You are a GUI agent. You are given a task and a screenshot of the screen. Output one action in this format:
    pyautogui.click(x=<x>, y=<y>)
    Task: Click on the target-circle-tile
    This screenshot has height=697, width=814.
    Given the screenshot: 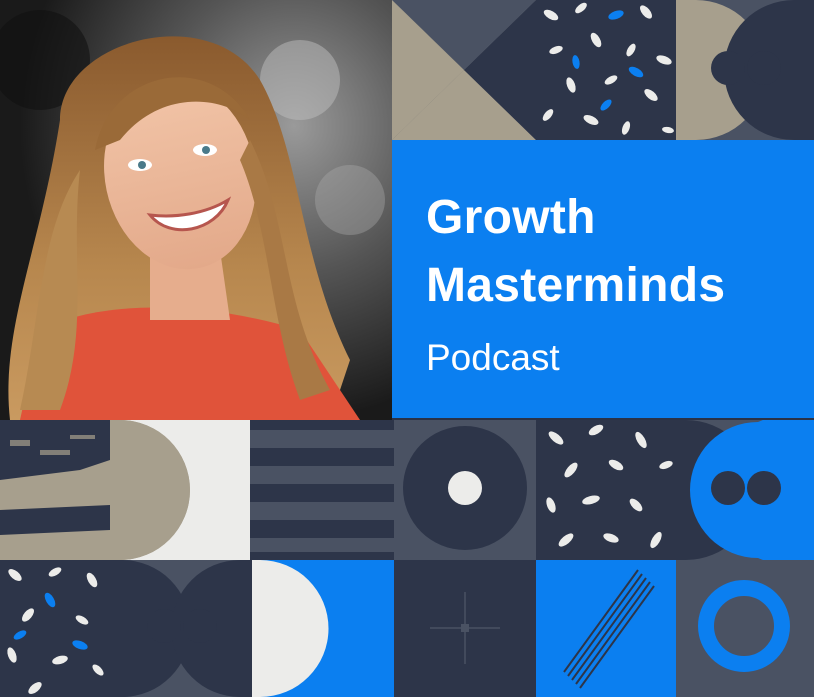 What is the action you would take?
    pyautogui.click(x=465, y=490)
    